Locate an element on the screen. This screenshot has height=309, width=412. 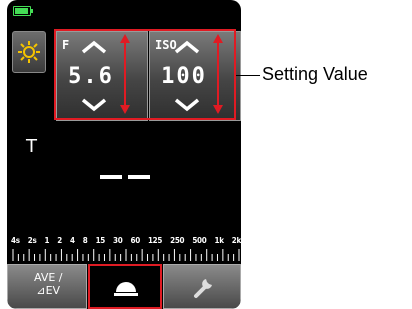
iso-up-arrow-icon is located at coordinates (187, 47).